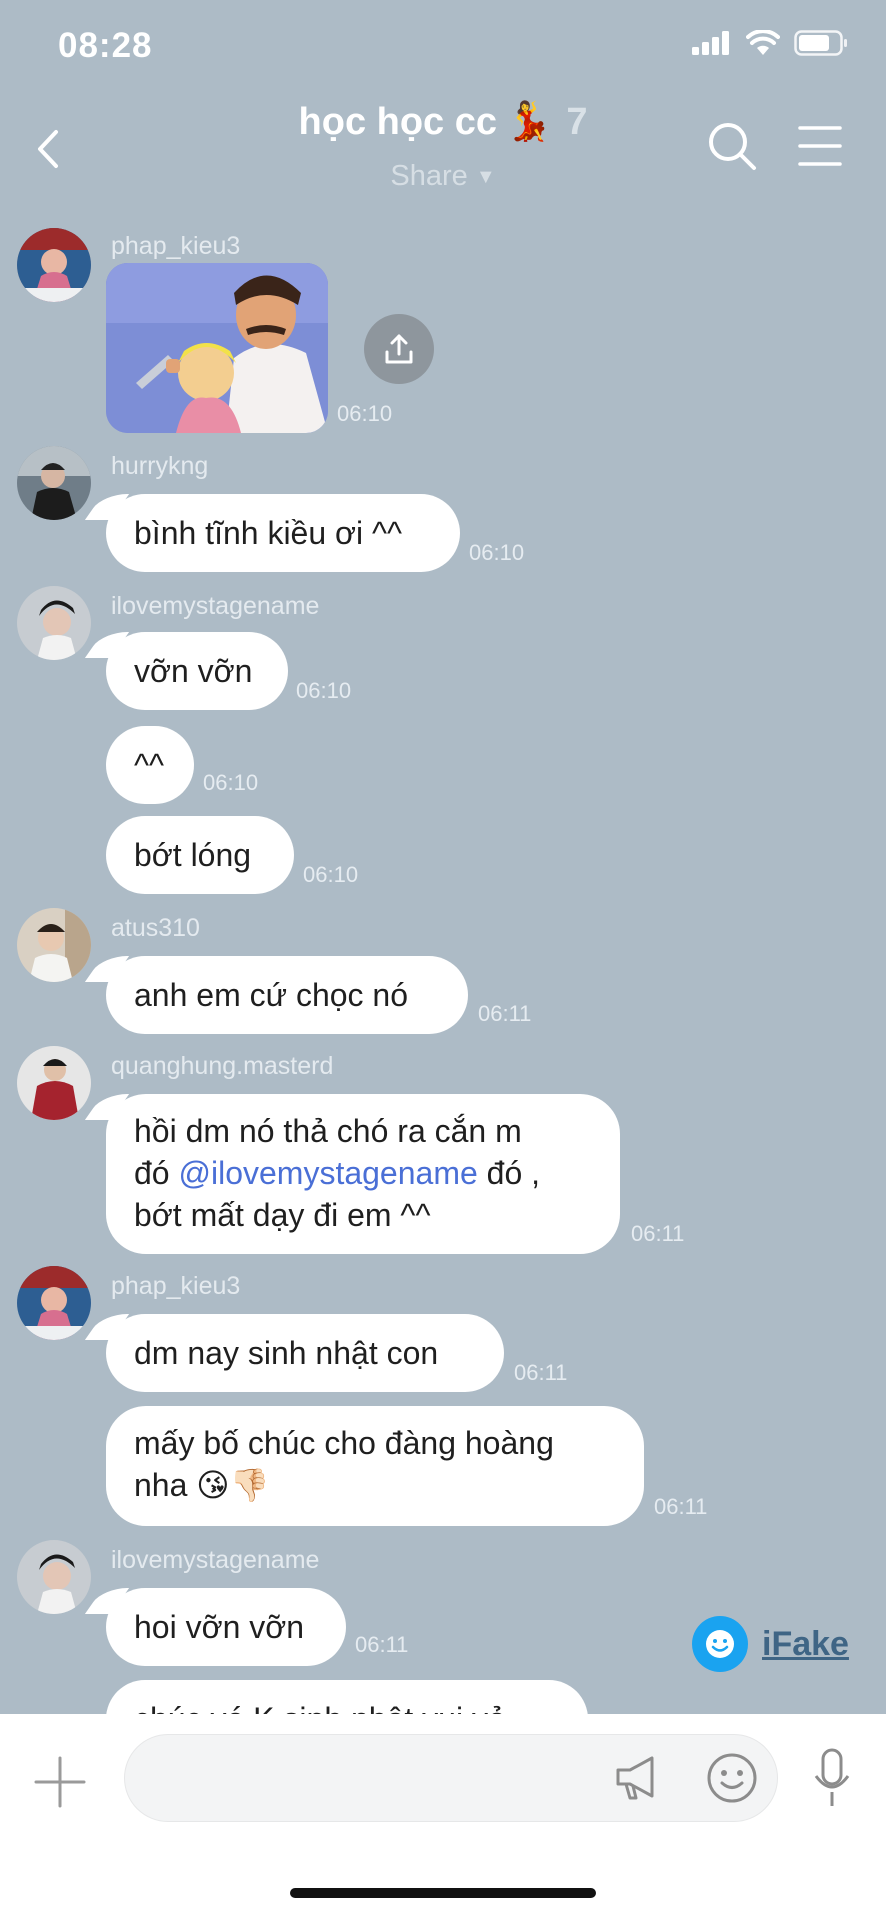 The height and width of the screenshot is (1920, 886). What do you see at coordinates (200, 855) in the screenshot?
I see `message-bubble: bớt lóng` at bounding box center [200, 855].